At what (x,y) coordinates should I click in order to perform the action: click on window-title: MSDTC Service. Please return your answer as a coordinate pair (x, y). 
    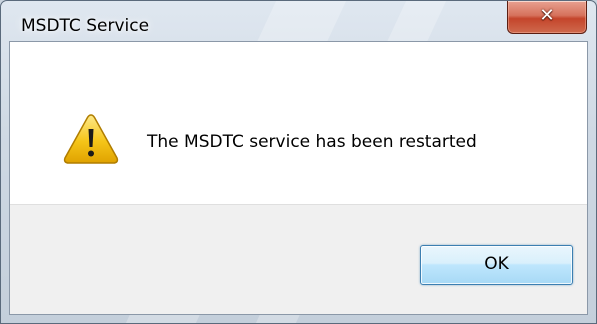
    Looking at the image, I should click on (85, 26).